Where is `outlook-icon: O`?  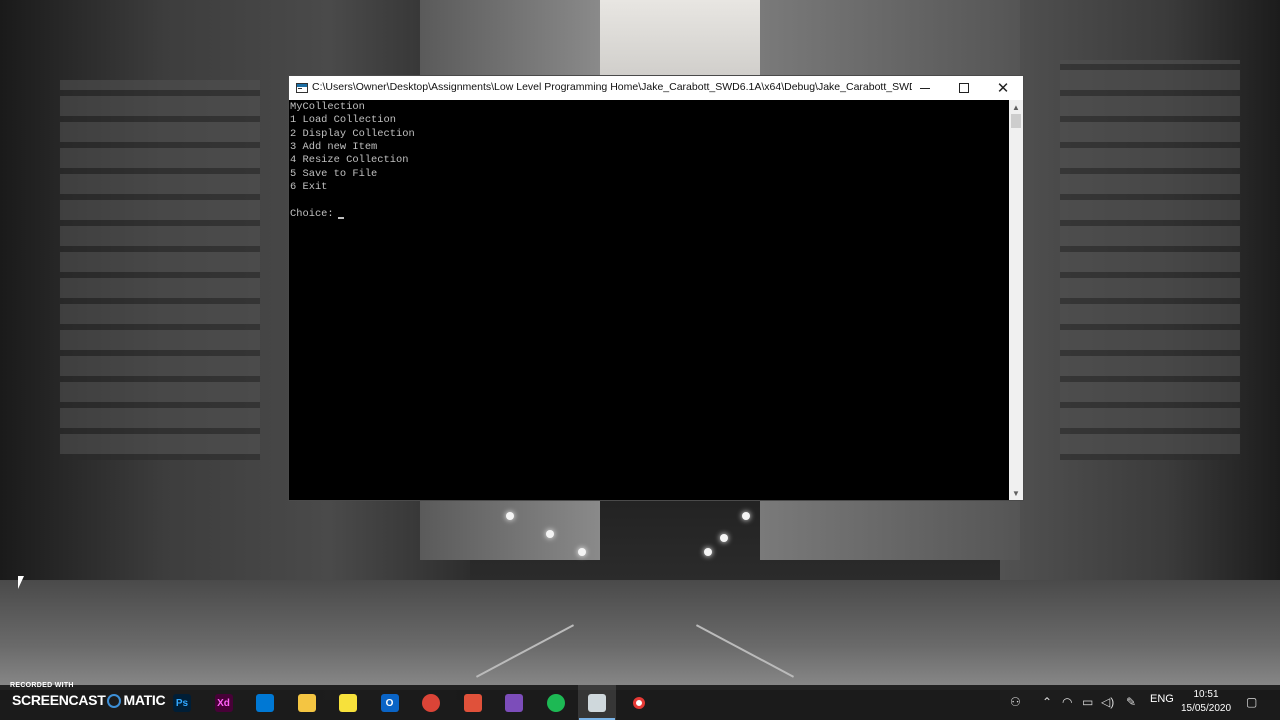 outlook-icon: O is located at coordinates (389, 703).